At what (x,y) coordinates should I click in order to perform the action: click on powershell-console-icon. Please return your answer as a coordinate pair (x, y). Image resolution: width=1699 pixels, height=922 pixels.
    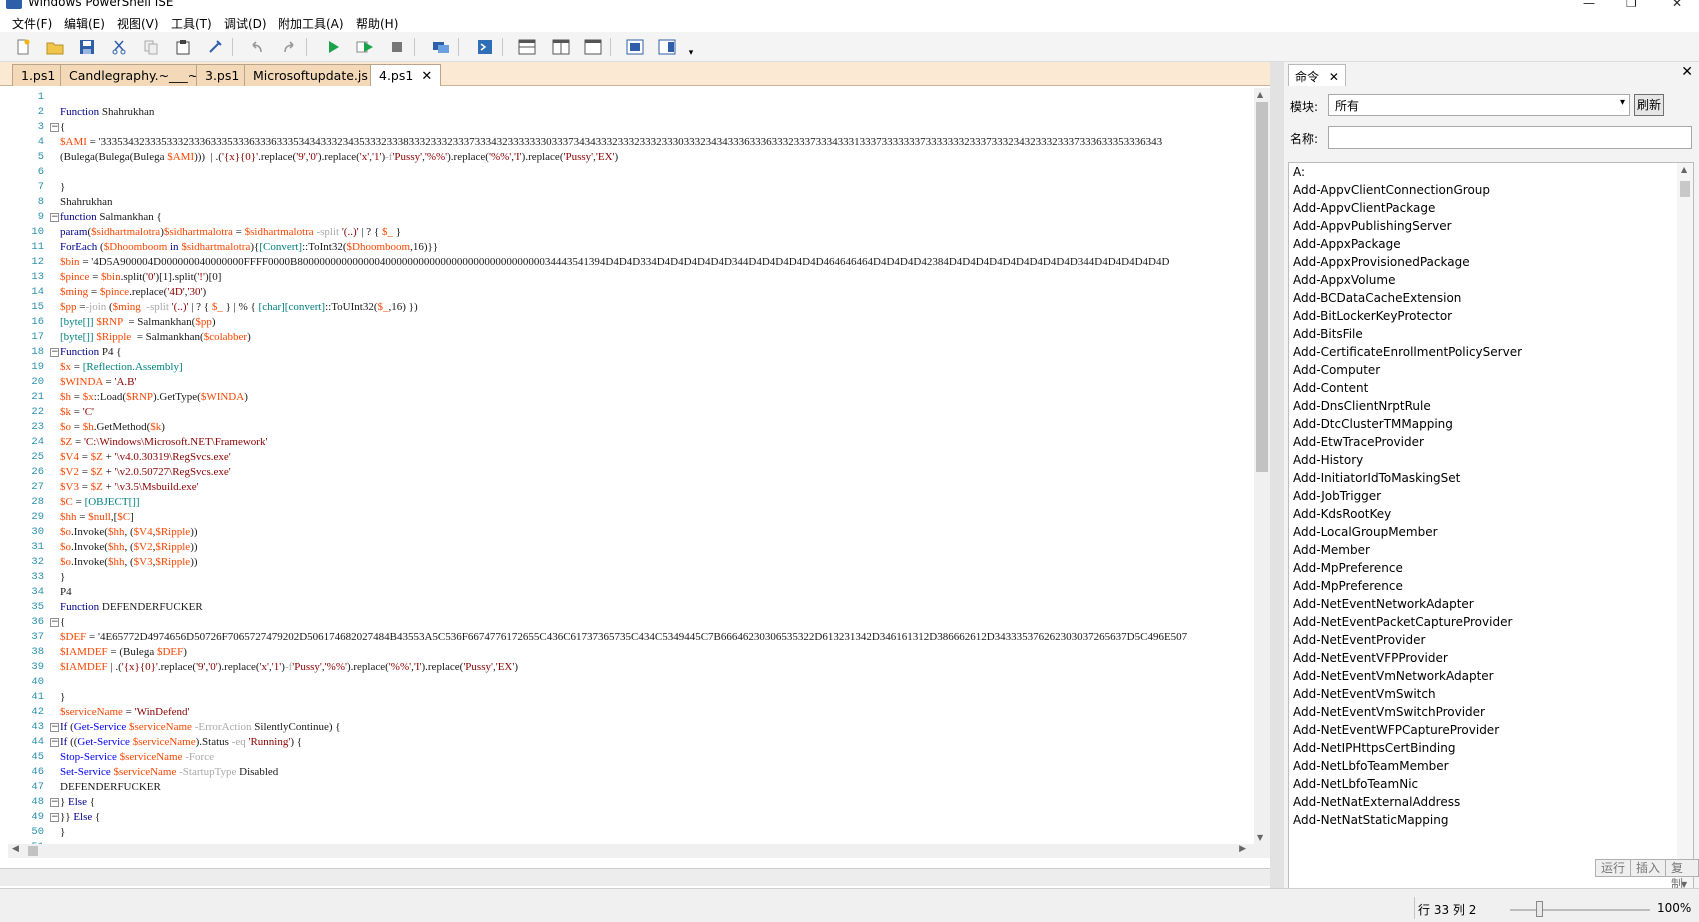
    Looking at the image, I should click on (485, 47).